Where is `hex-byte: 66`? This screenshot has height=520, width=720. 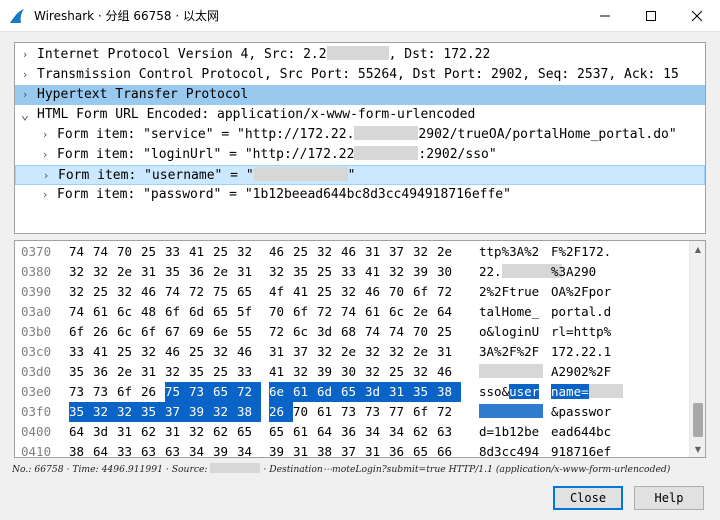
hex-byte: 66 is located at coordinates (449, 449).